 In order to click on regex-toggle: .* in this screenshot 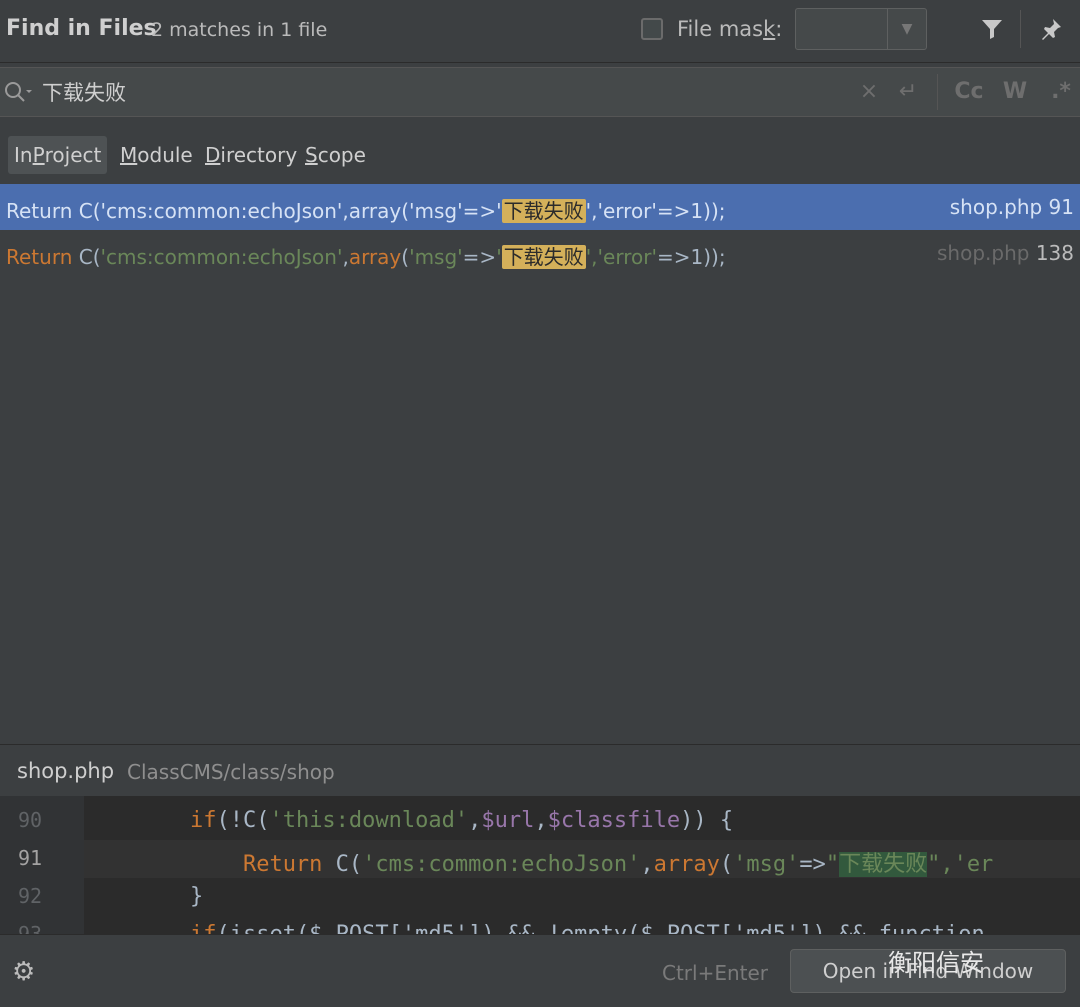, I will do `click(1061, 91)`.